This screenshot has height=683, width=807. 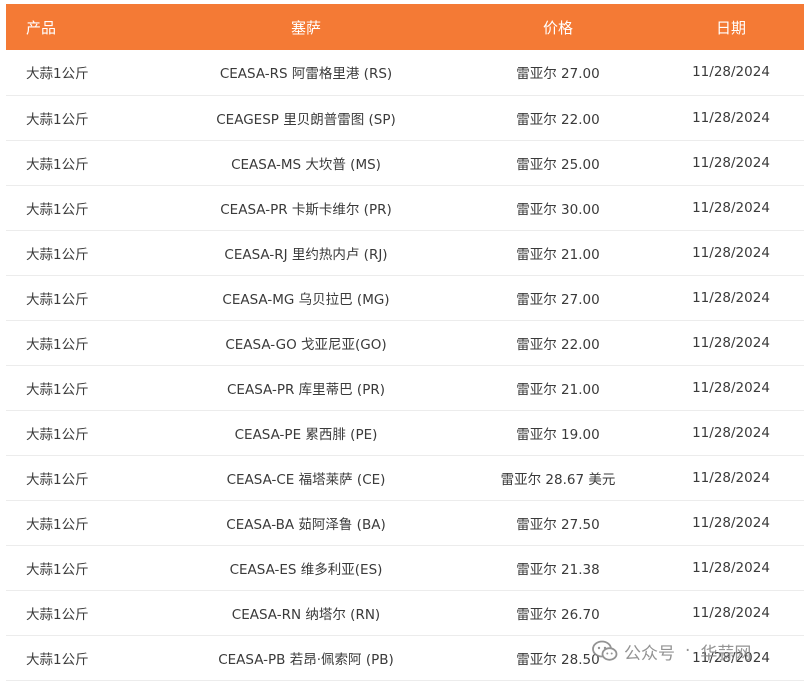 I want to click on cell-ceasa: CEASA-PR 库里蒂巴 (PR), so click(x=306, y=389).